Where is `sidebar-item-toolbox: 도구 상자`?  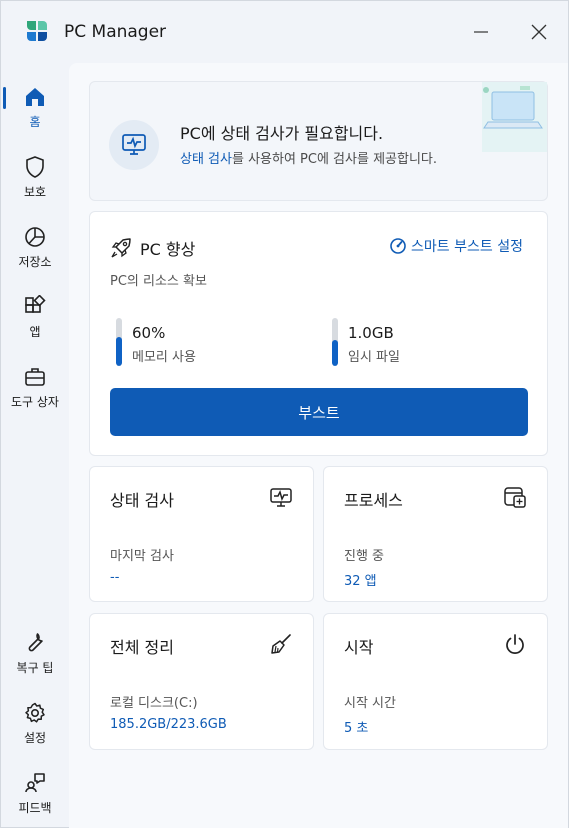 sidebar-item-toolbox: 도구 상자 is located at coordinates (35, 380).